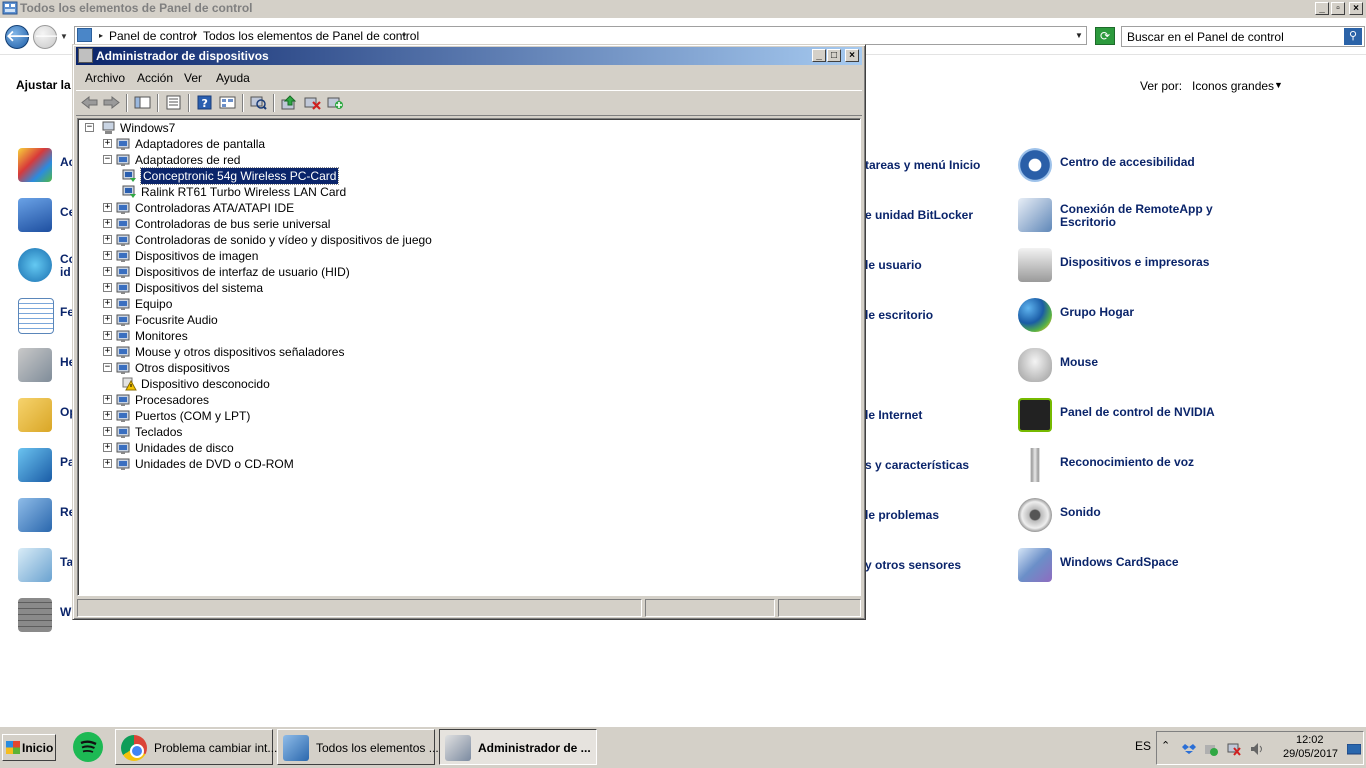  What do you see at coordinates (1133, 368) in the screenshot?
I see `cp-item-mouse: Mouse` at bounding box center [1133, 368].